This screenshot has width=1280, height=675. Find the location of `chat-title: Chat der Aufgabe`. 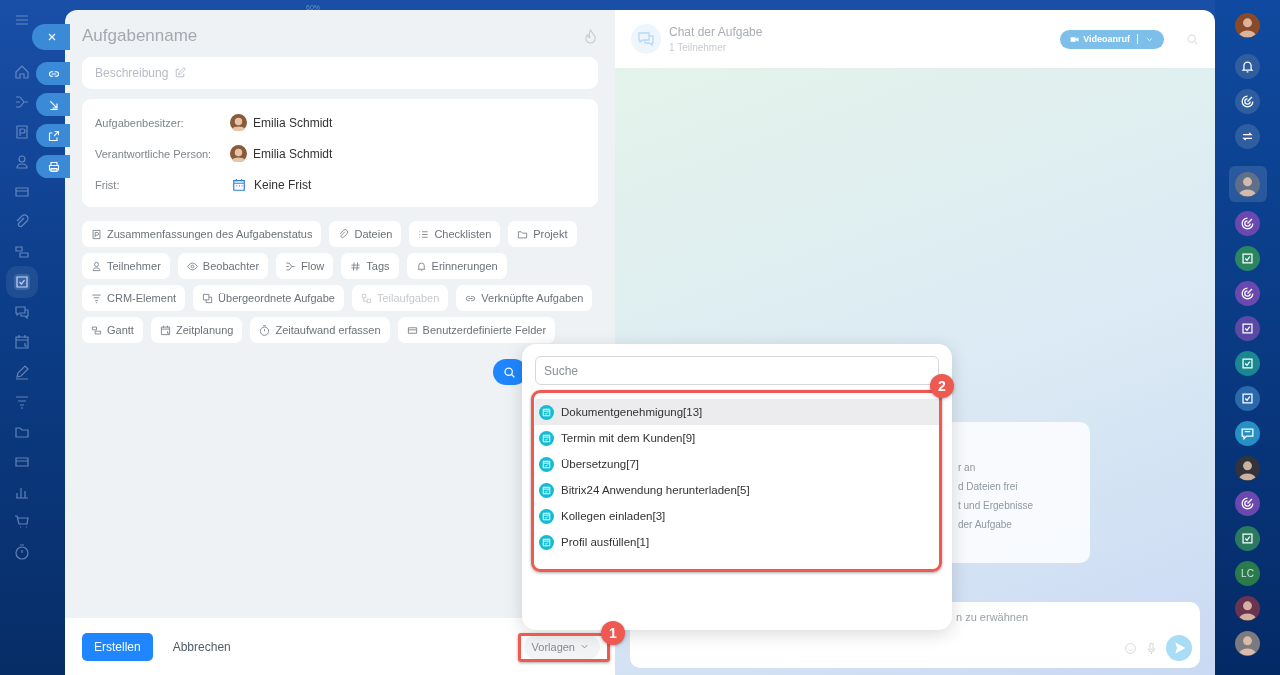

chat-title: Chat der Aufgabe is located at coordinates (716, 32).